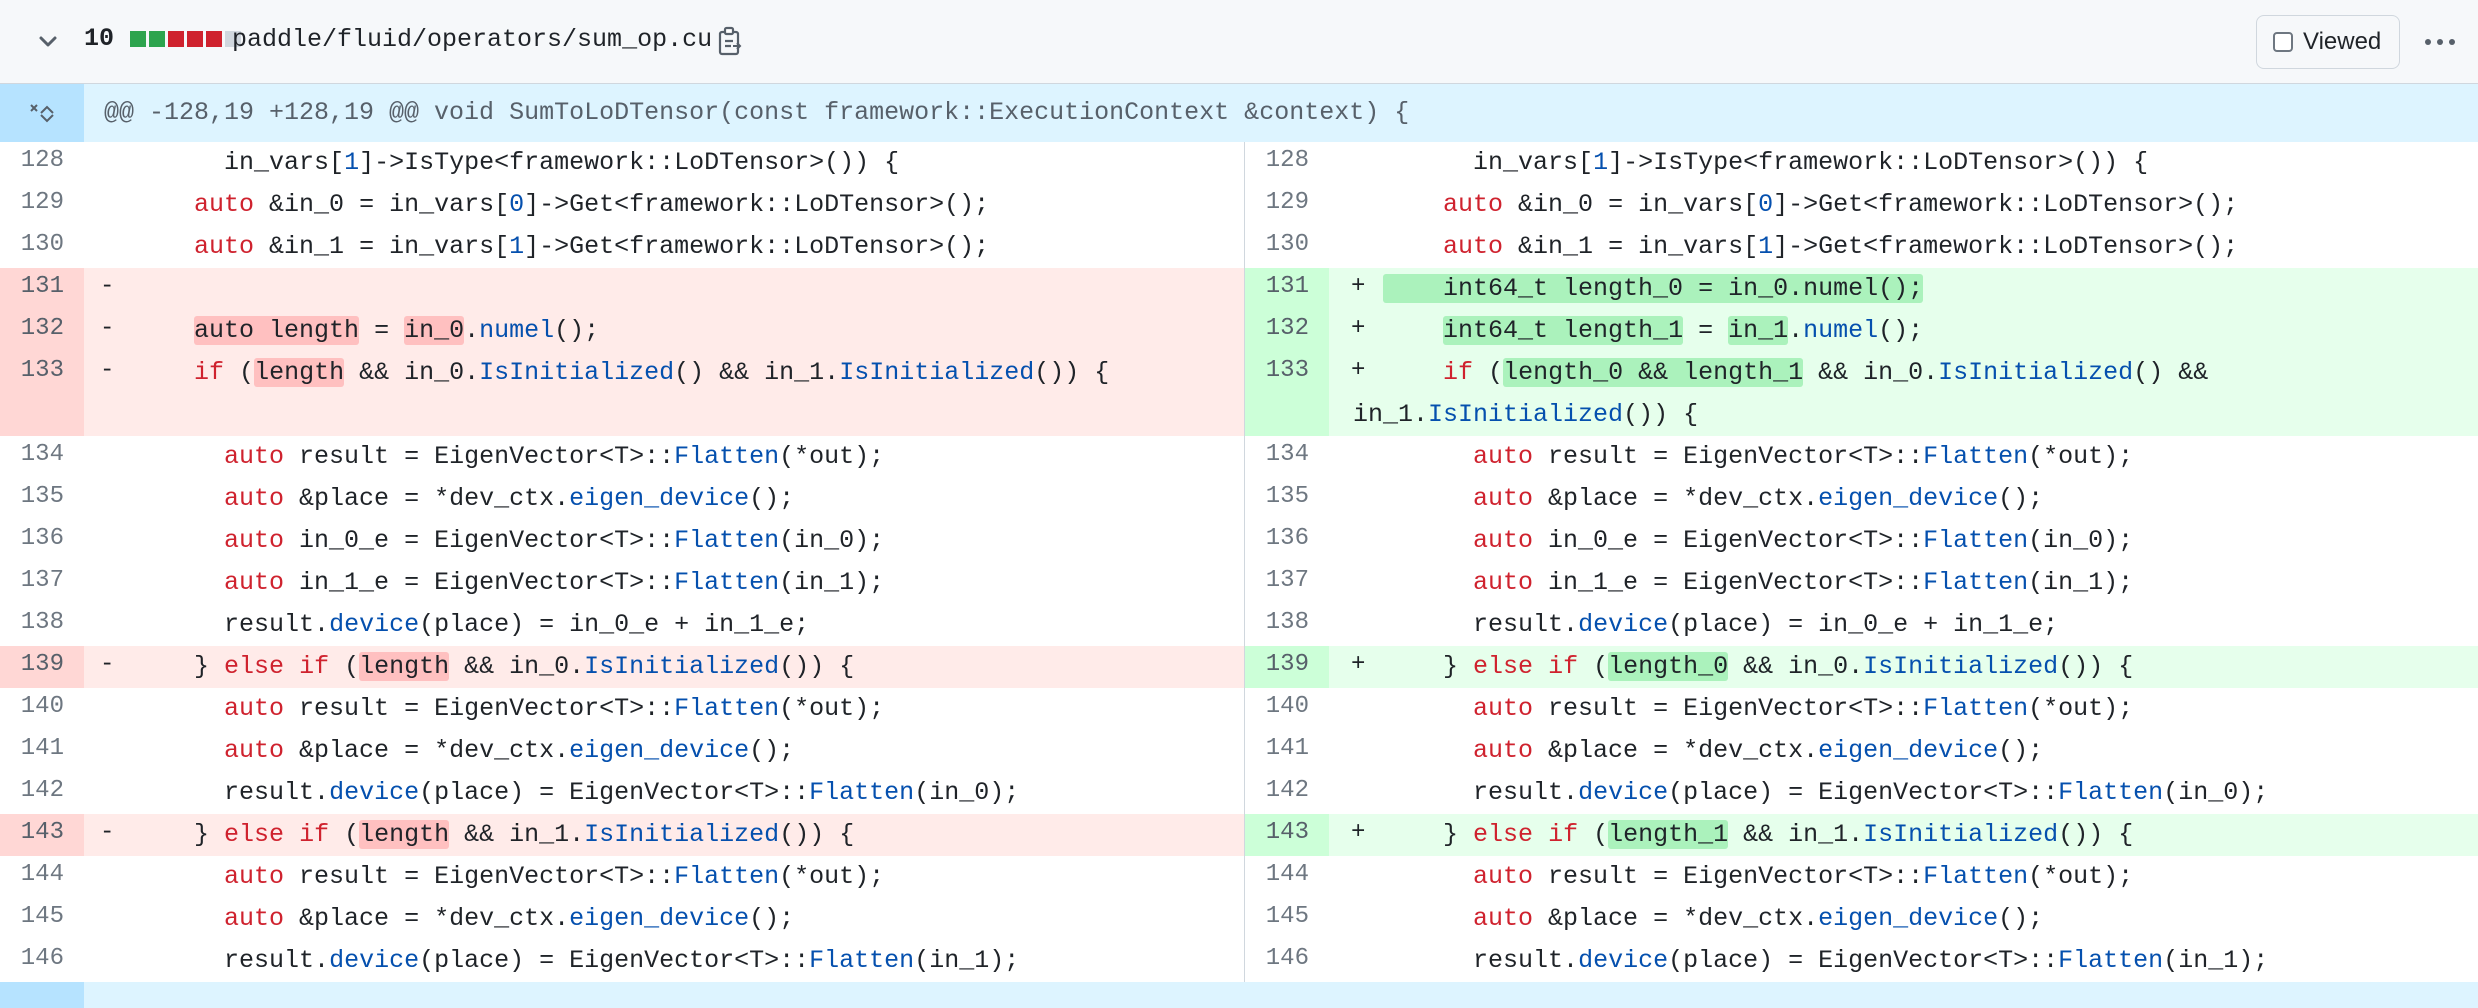 This screenshot has height=1008, width=2478. I want to click on code-token: else, so click(1503, 666).